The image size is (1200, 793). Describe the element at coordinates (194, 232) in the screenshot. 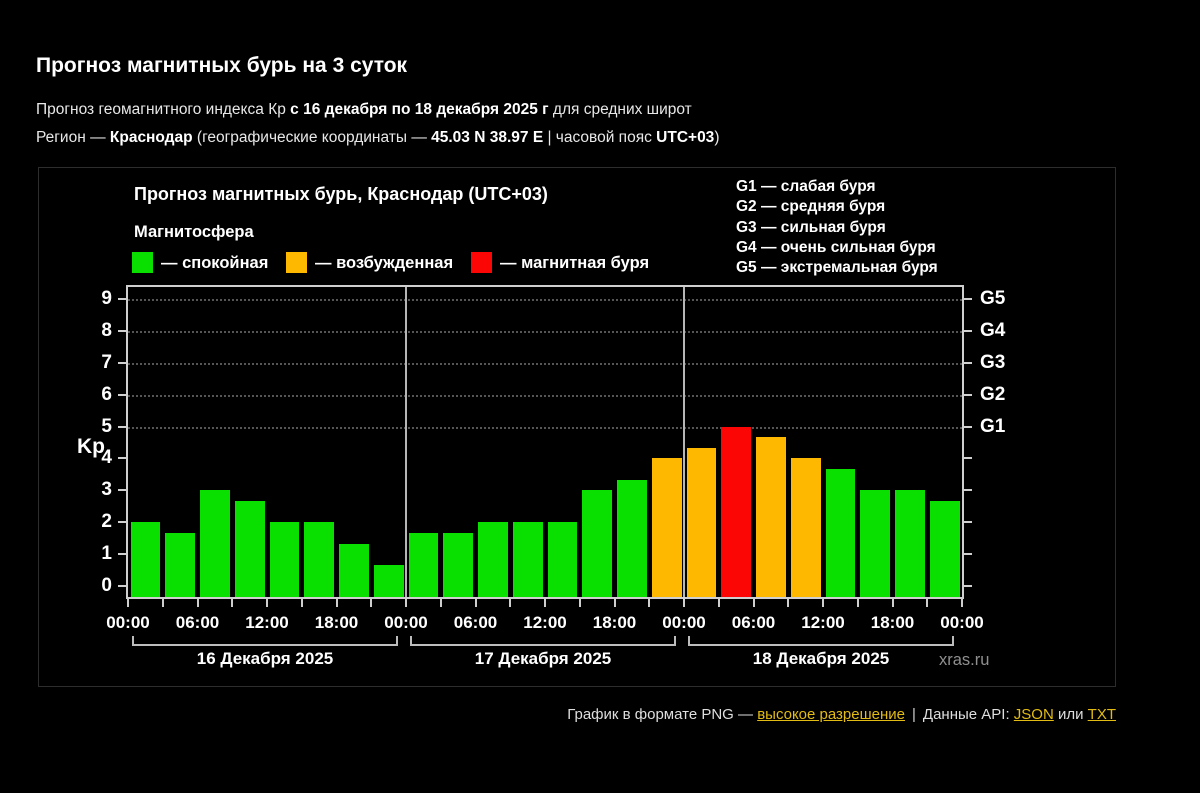

I see `legend-title: Магнитосфера` at that location.